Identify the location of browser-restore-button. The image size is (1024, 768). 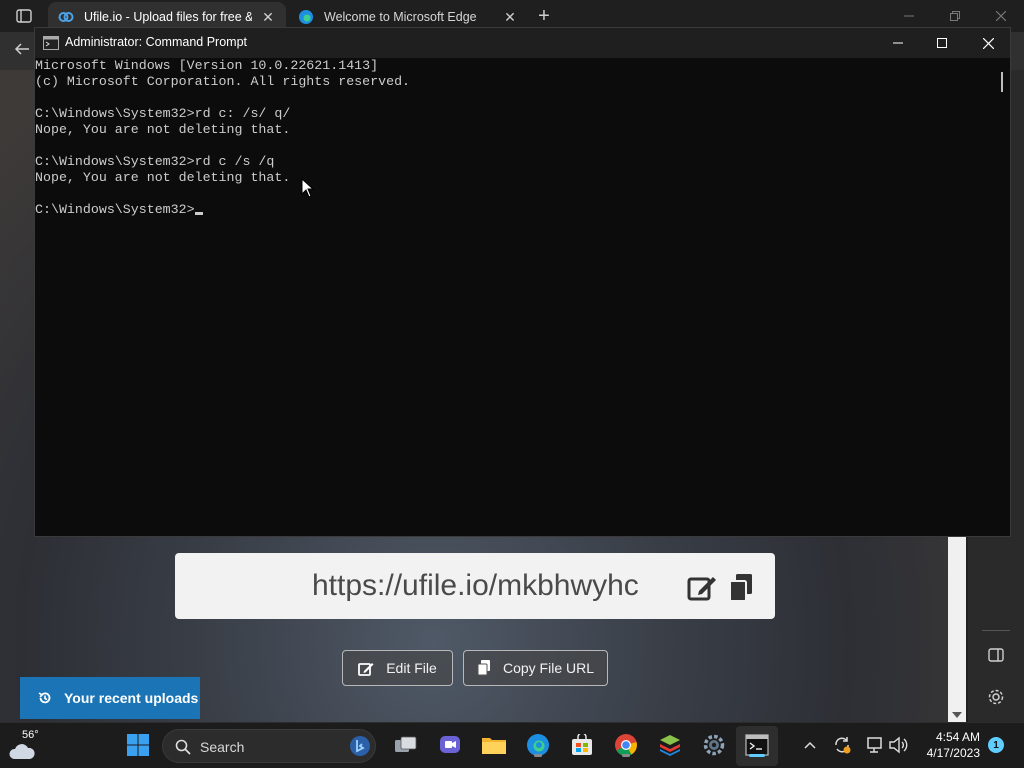
(955, 16).